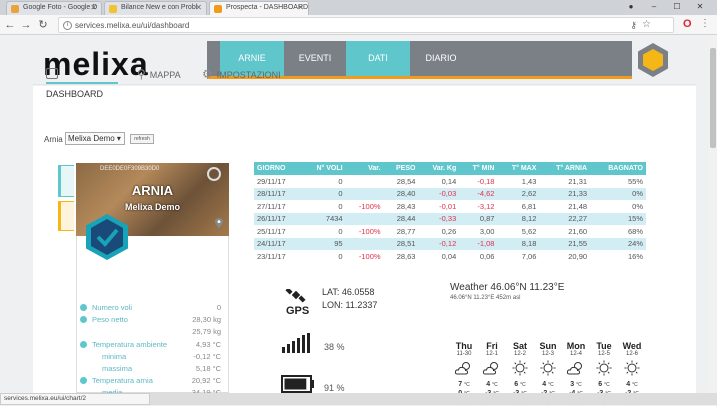 The image size is (717, 406). Describe the element at coordinates (677, 7) in the screenshot. I see `maximize-icon: ☐` at that location.